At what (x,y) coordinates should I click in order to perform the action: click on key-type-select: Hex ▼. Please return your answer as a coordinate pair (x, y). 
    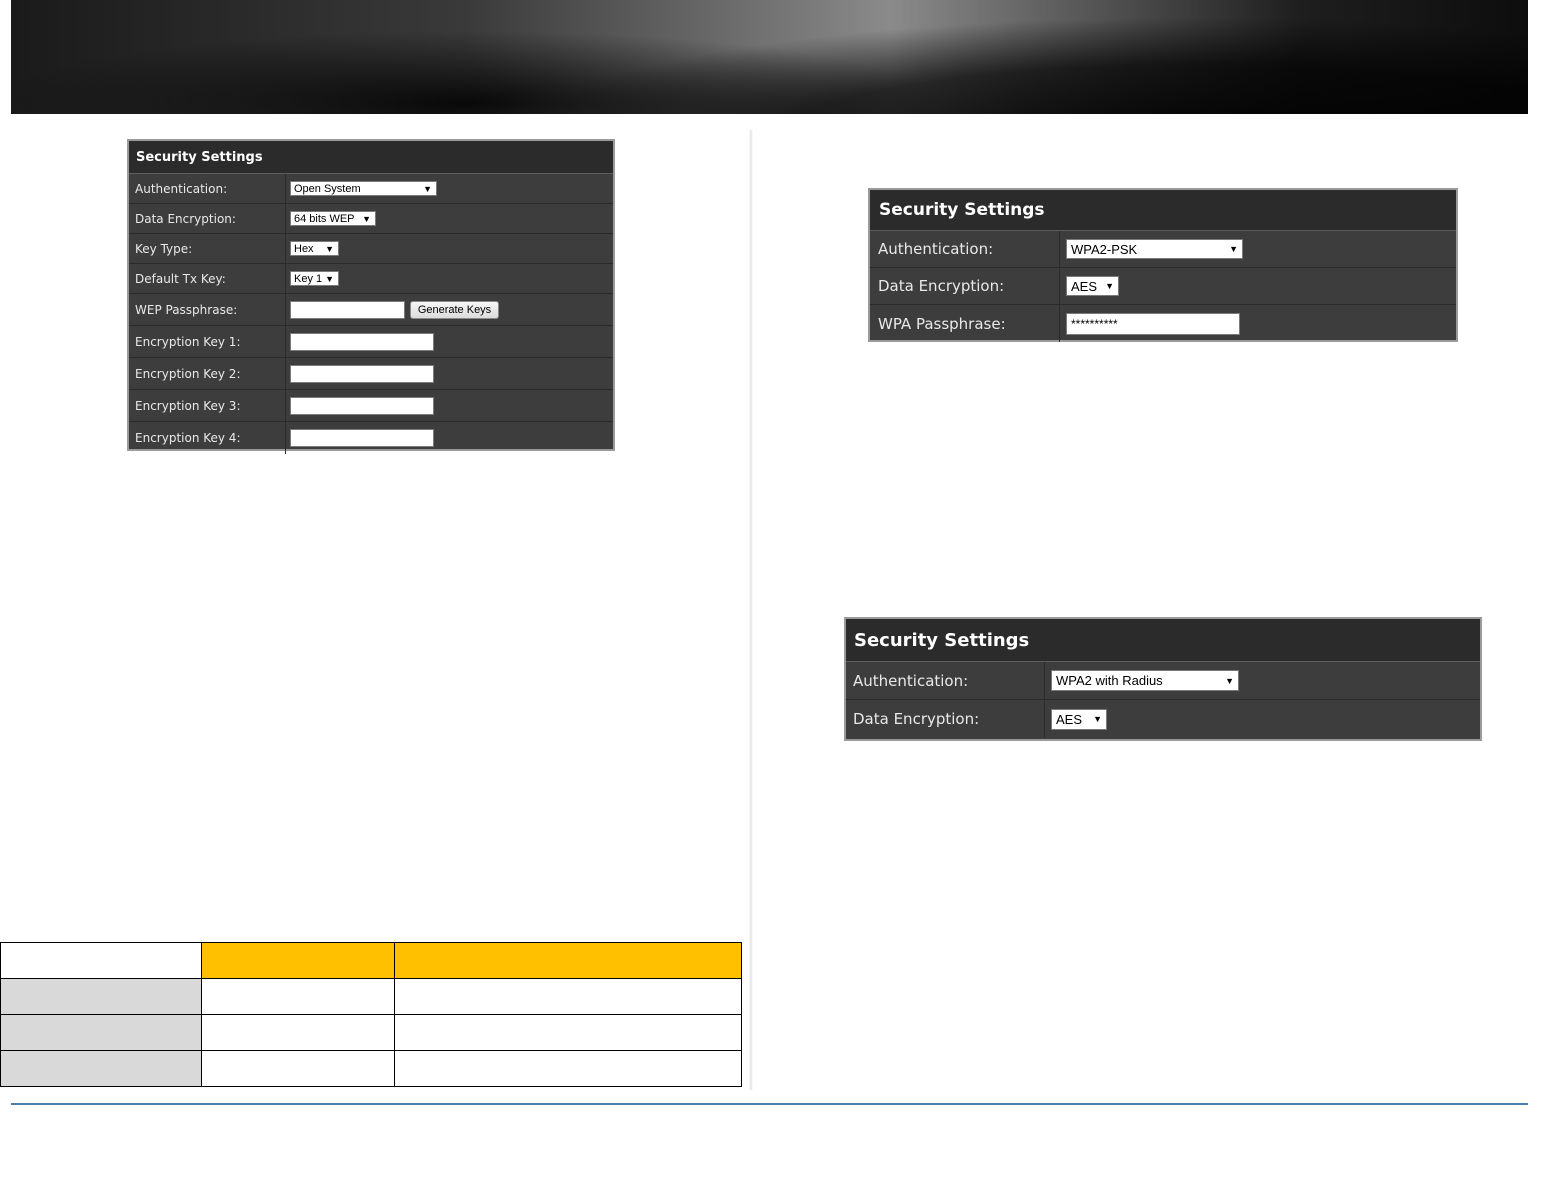
    Looking at the image, I should click on (314, 248).